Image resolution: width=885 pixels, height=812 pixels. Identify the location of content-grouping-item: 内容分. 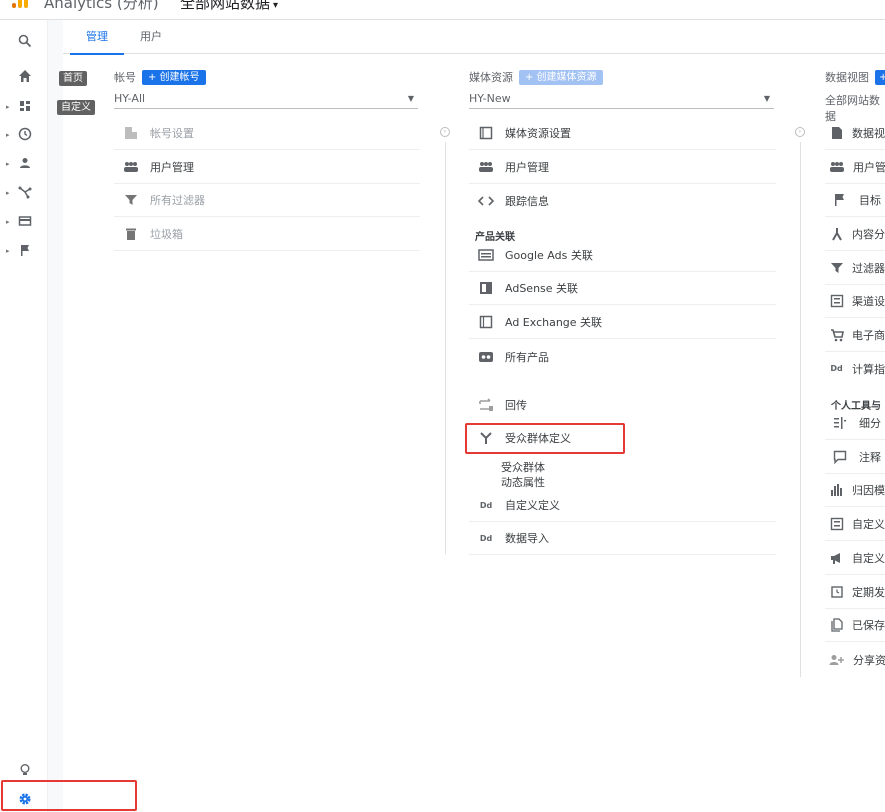
(855, 234).